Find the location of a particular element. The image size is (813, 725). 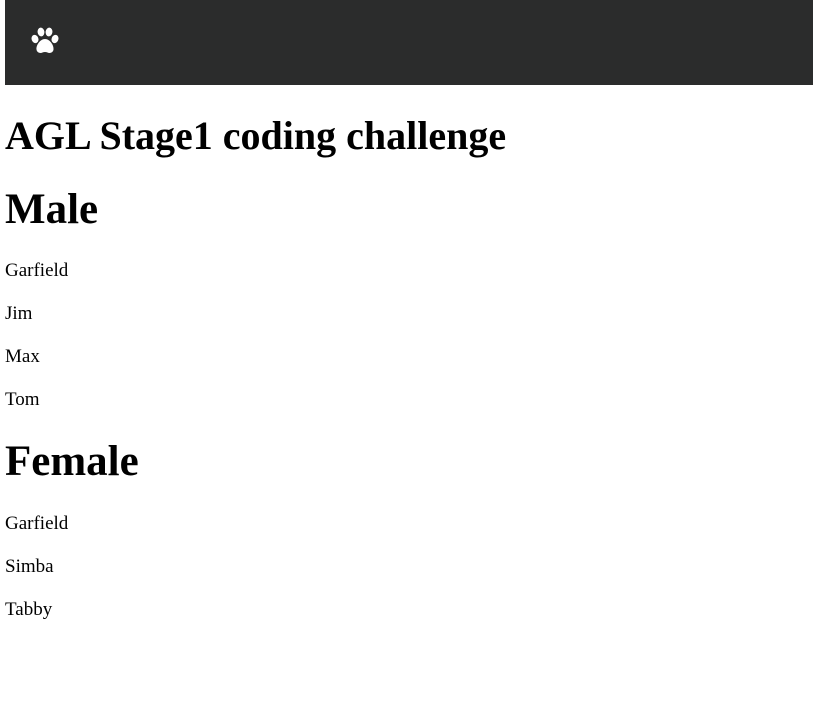

list-item: Max is located at coordinates (22, 356).